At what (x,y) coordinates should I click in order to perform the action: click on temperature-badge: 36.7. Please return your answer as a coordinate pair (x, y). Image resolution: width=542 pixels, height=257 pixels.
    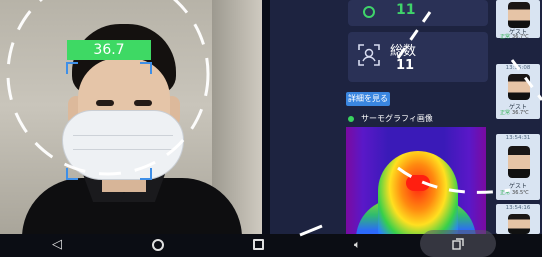
    Looking at the image, I should click on (109, 50).